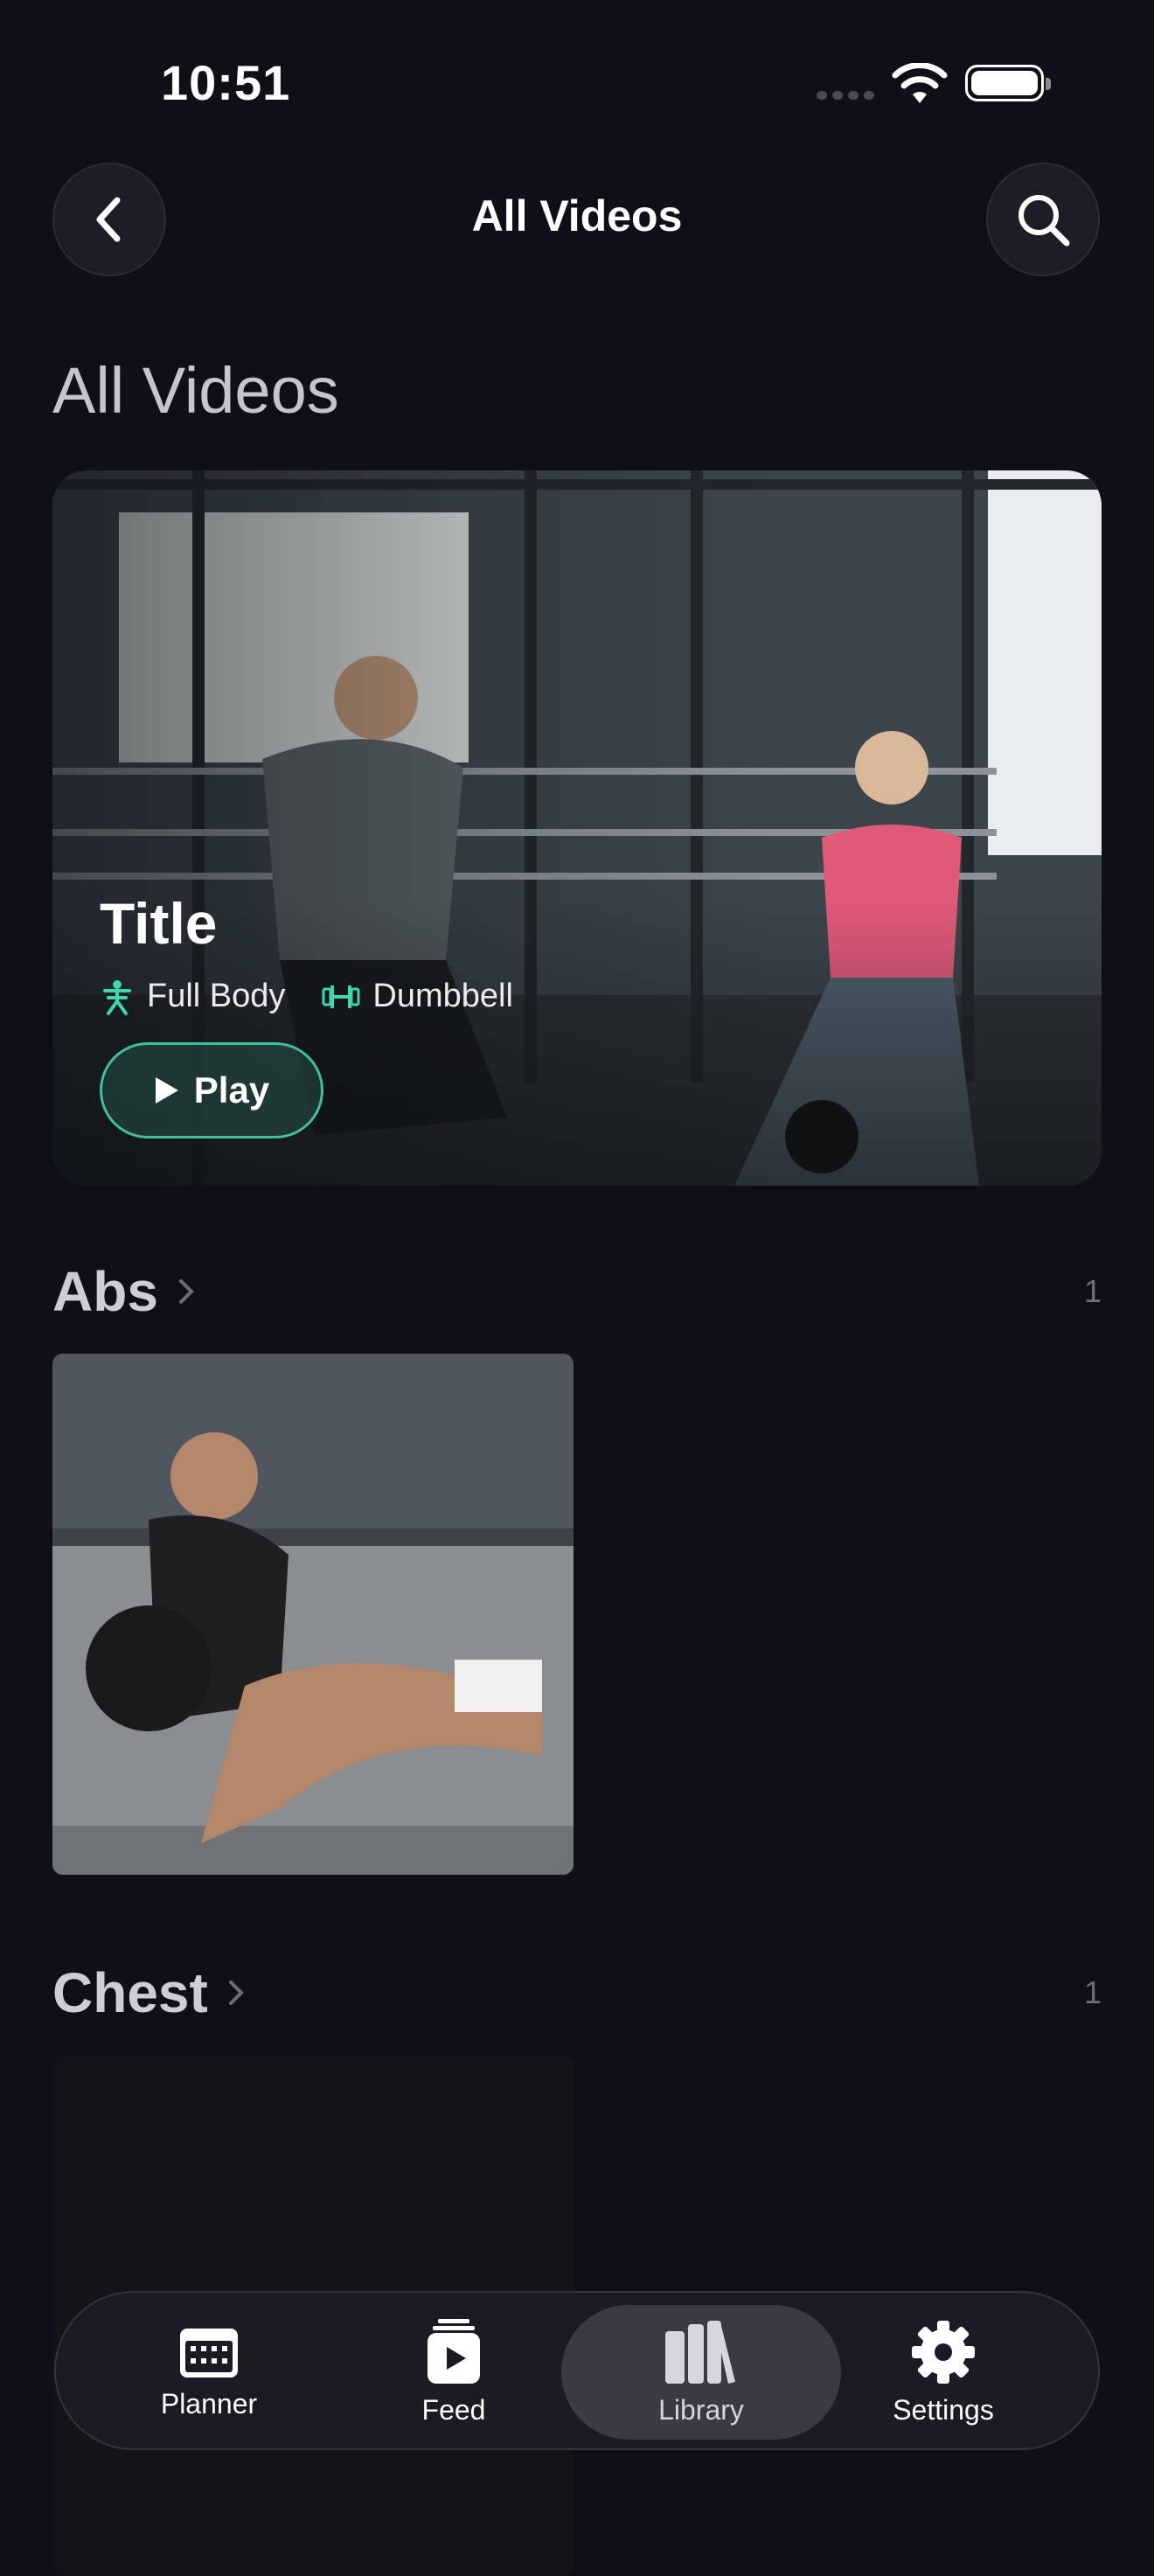 This screenshot has height=2576, width=1154. I want to click on tag-label: Dumbbell, so click(442, 996).